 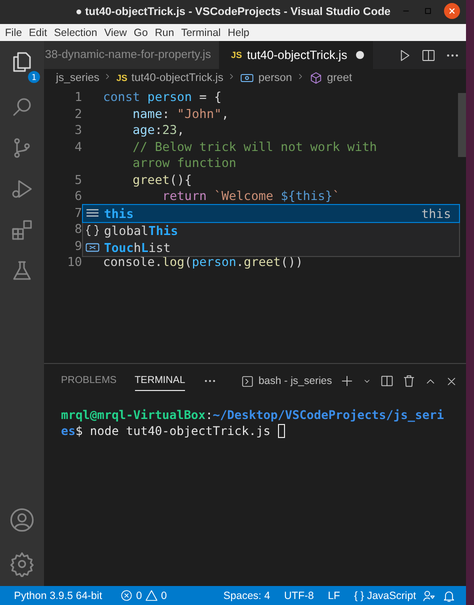 I want to click on line-number: 6, so click(x=78, y=196).